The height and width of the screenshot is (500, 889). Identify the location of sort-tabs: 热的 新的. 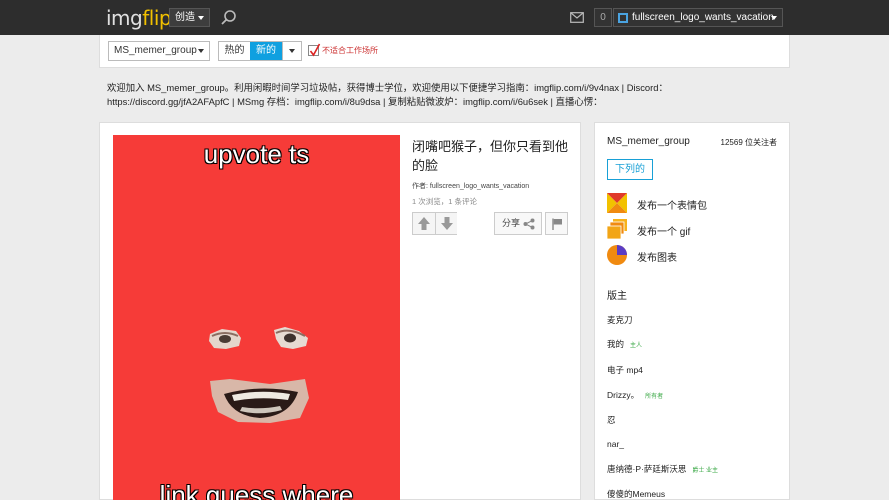
(260, 51).